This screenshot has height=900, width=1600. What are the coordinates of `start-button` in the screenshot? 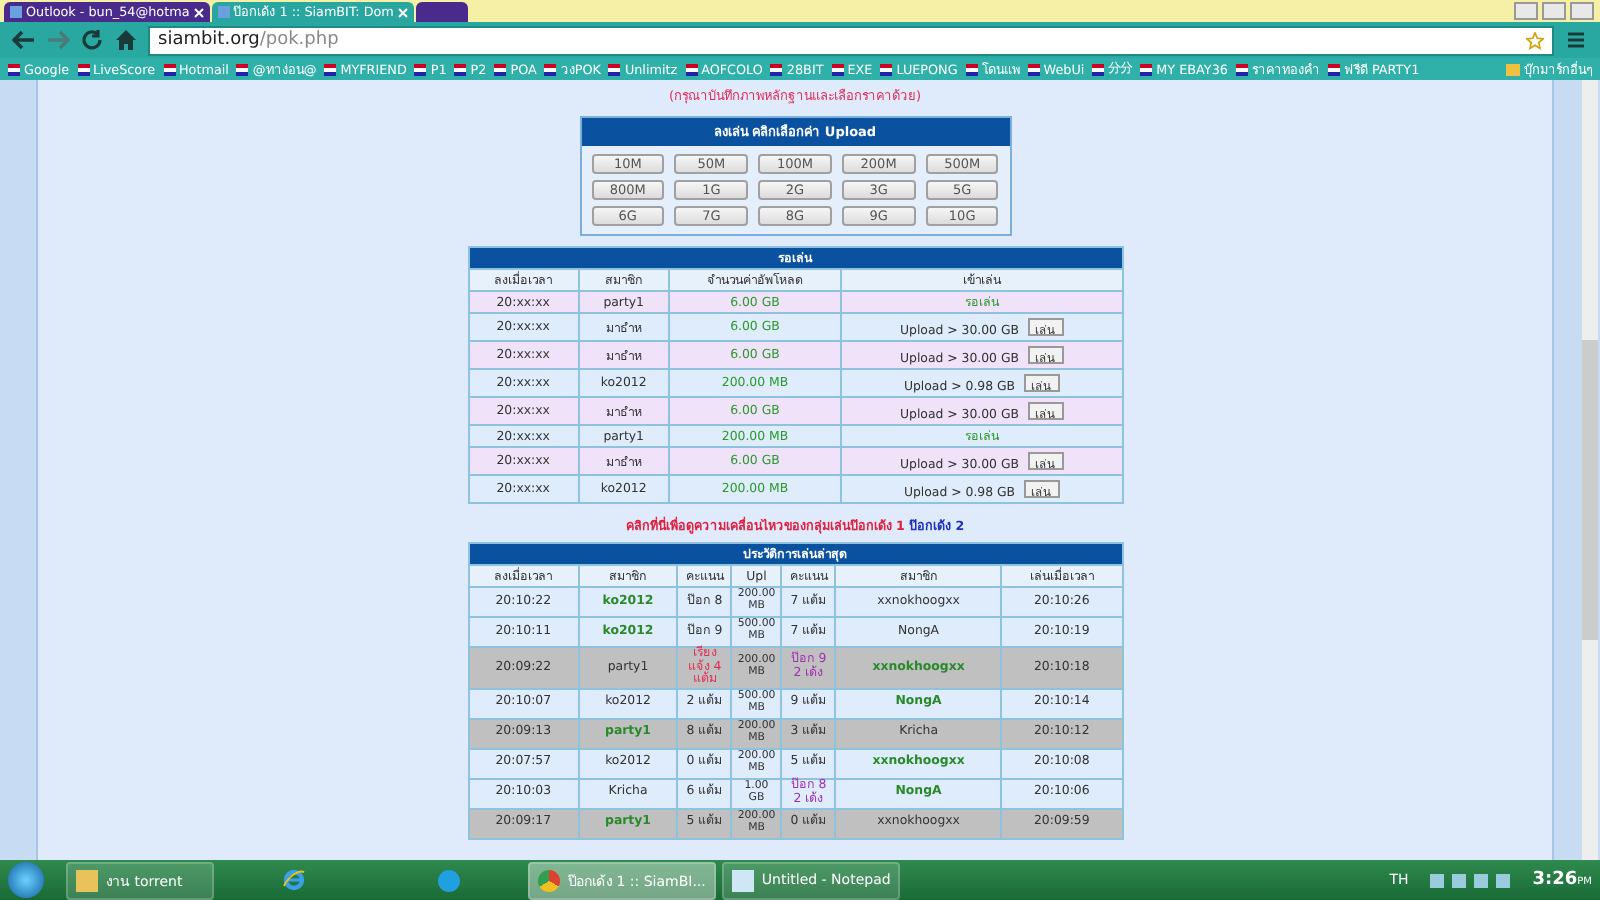 It's located at (26, 880).